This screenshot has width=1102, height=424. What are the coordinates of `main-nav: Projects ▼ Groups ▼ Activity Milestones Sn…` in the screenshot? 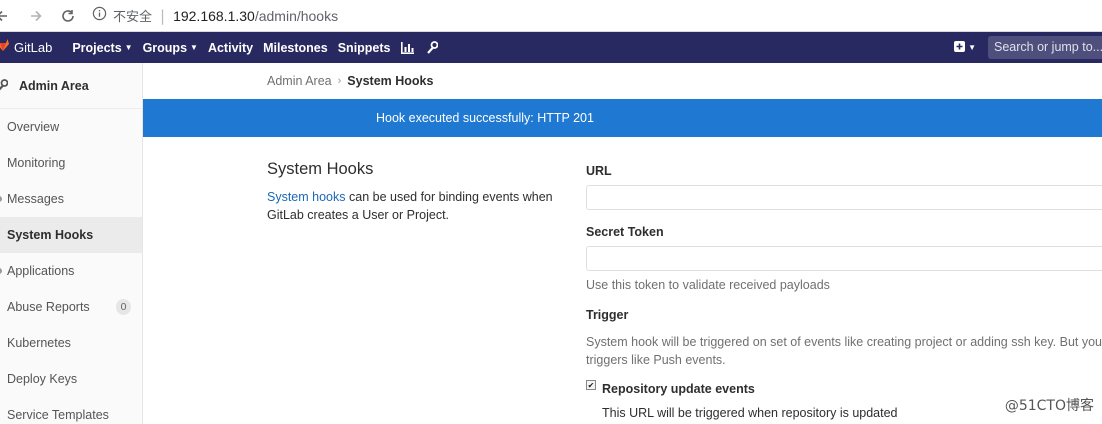 It's located at (260, 48).